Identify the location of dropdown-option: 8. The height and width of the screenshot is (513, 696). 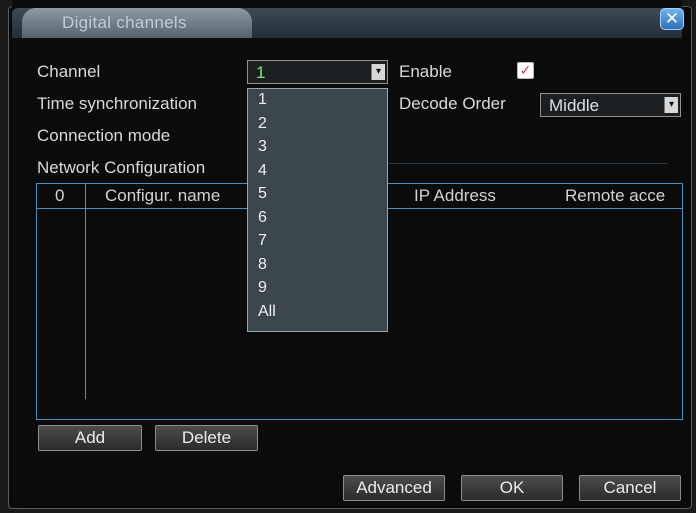
(262, 265).